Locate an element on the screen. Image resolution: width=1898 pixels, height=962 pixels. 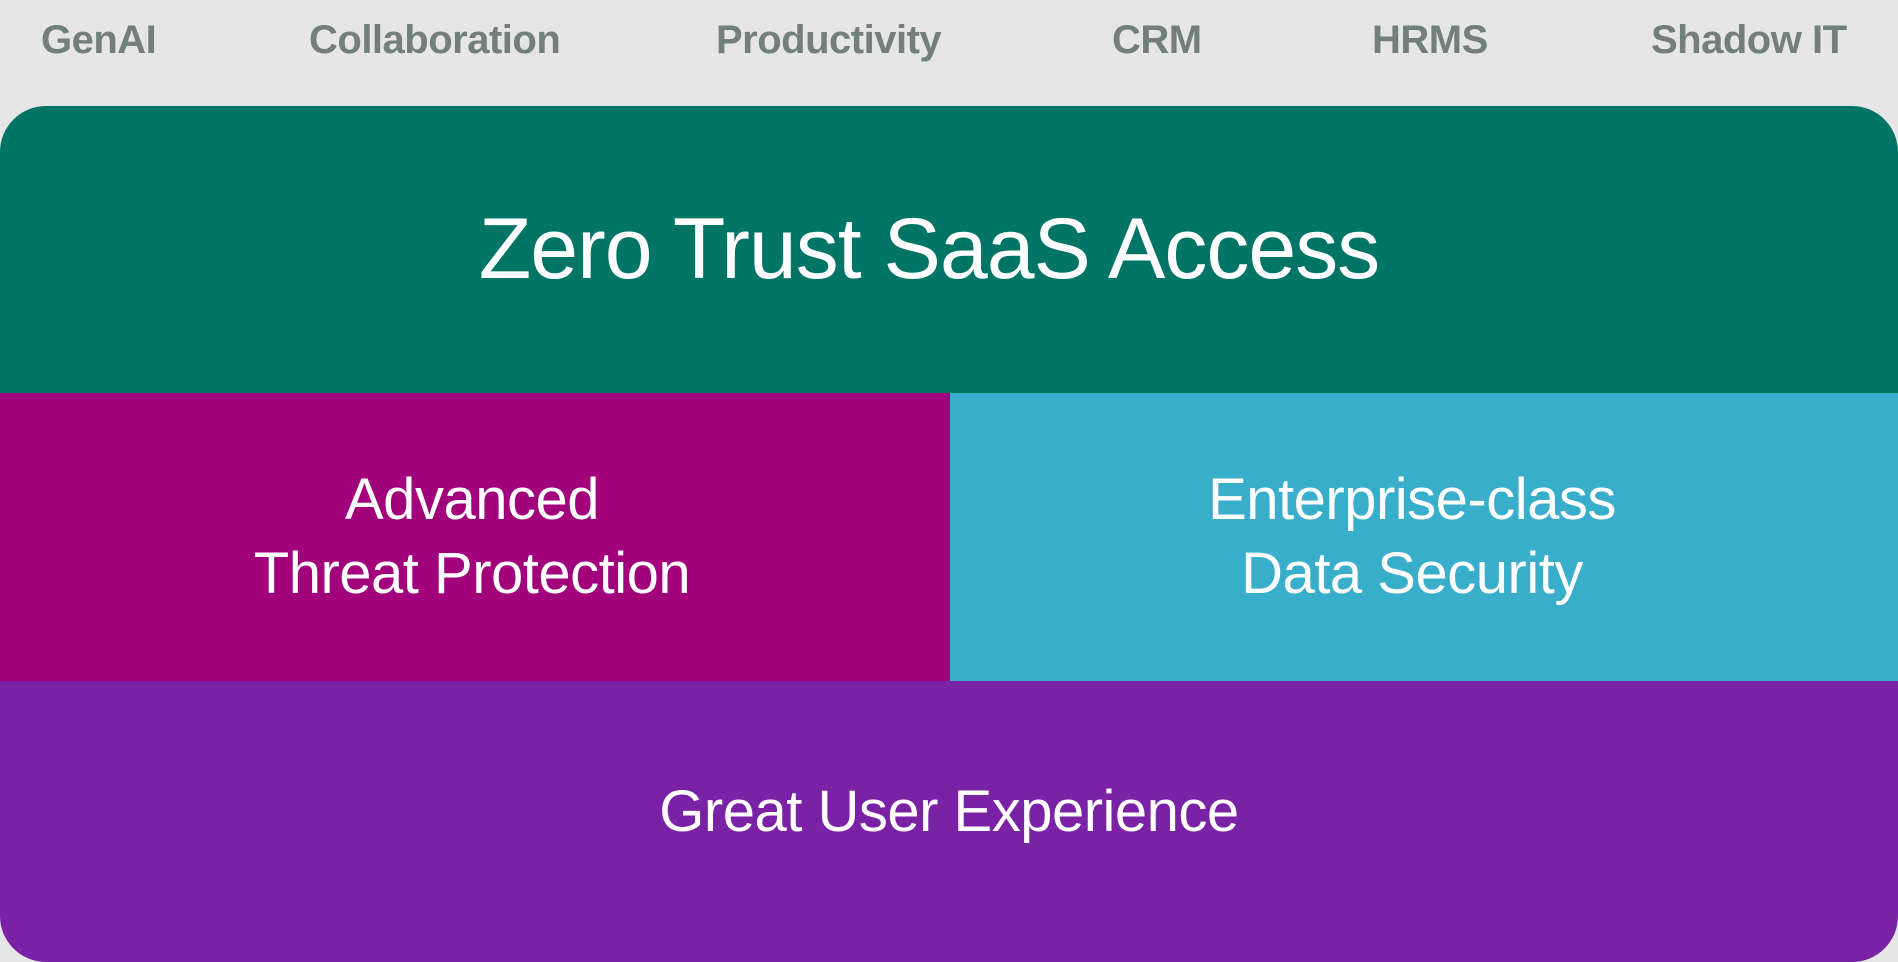
category-shadow-it: Shadow IT is located at coordinates (1749, 40).